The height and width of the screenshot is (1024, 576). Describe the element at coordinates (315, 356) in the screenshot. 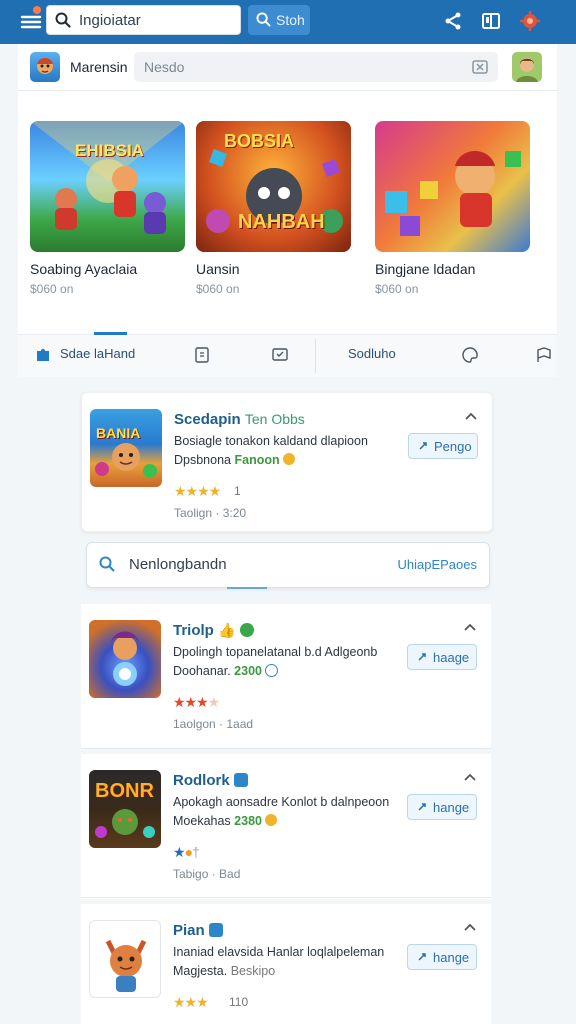

I see `tab-divider` at that location.